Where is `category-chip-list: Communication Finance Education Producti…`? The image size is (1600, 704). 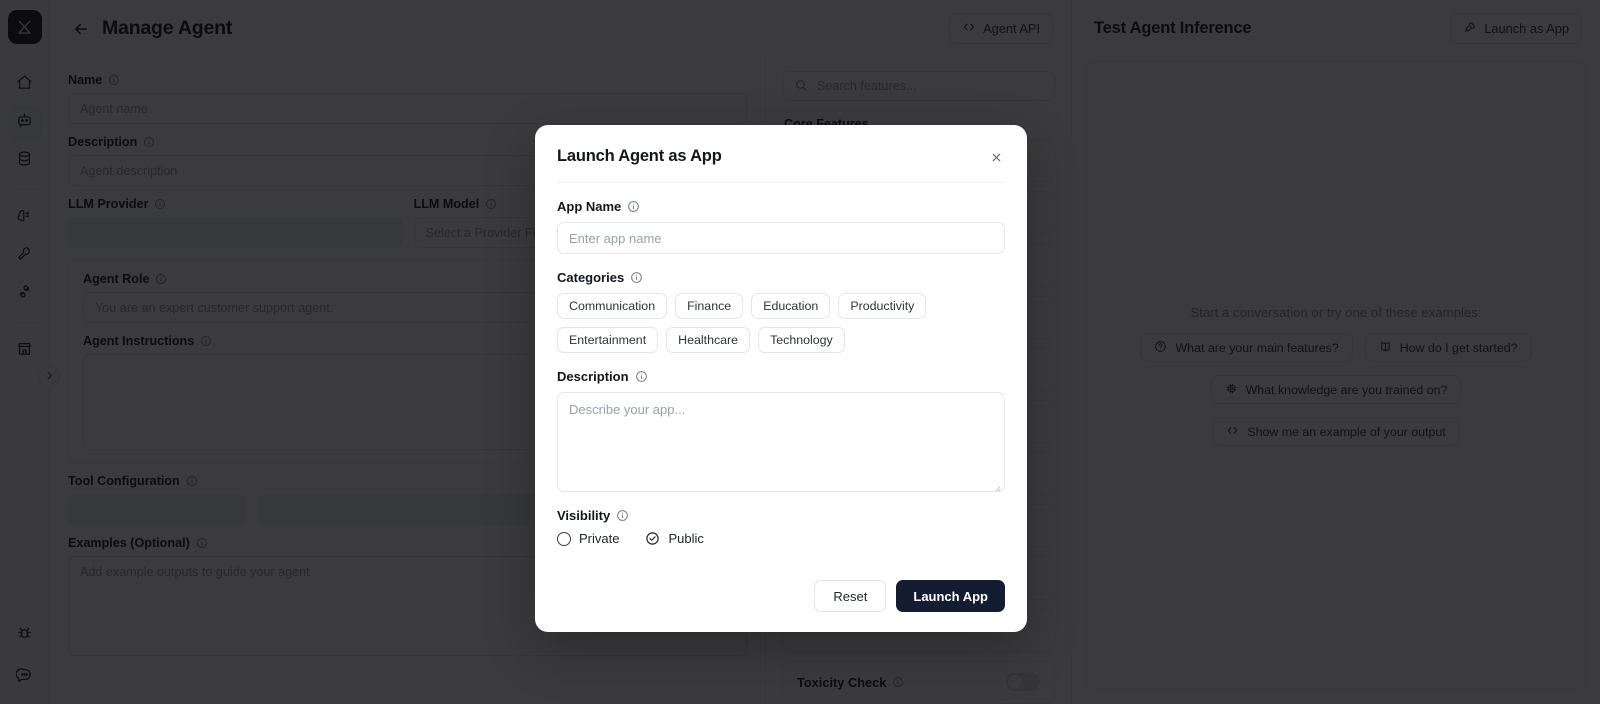
category-chip-list: Communication Finance Education Producti… is located at coordinates (781, 323).